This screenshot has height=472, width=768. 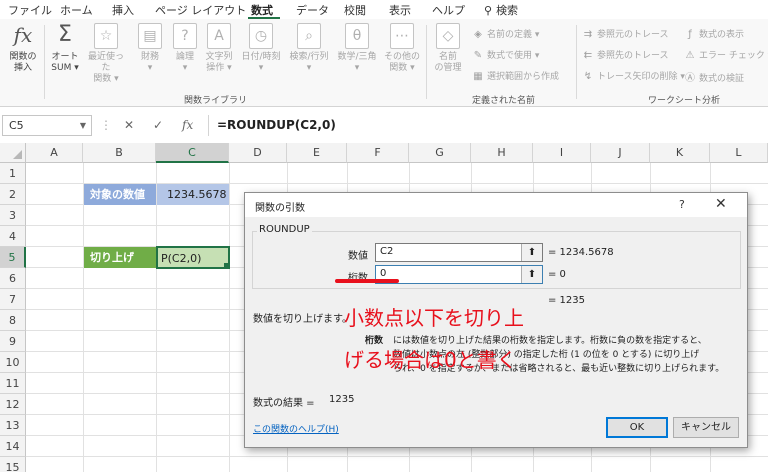 What do you see at coordinates (262, 10) in the screenshot?
I see `tab-formulas: 数式` at bounding box center [262, 10].